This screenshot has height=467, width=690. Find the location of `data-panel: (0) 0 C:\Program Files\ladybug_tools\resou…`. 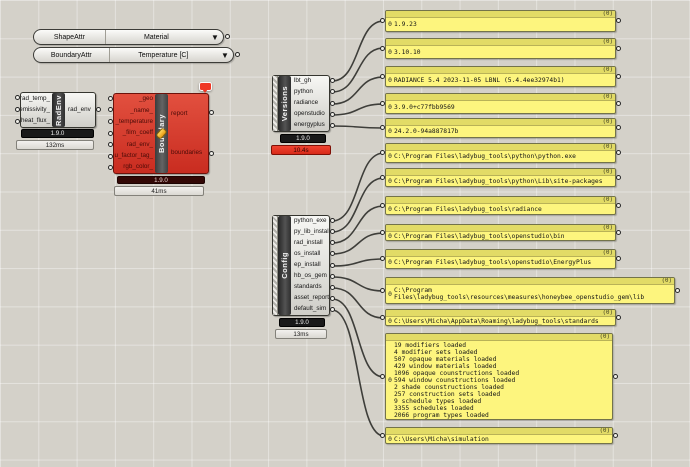

data-panel: (0) 0 C:\Program Files\ladybug_tools\resou… is located at coordinates (530, 290).